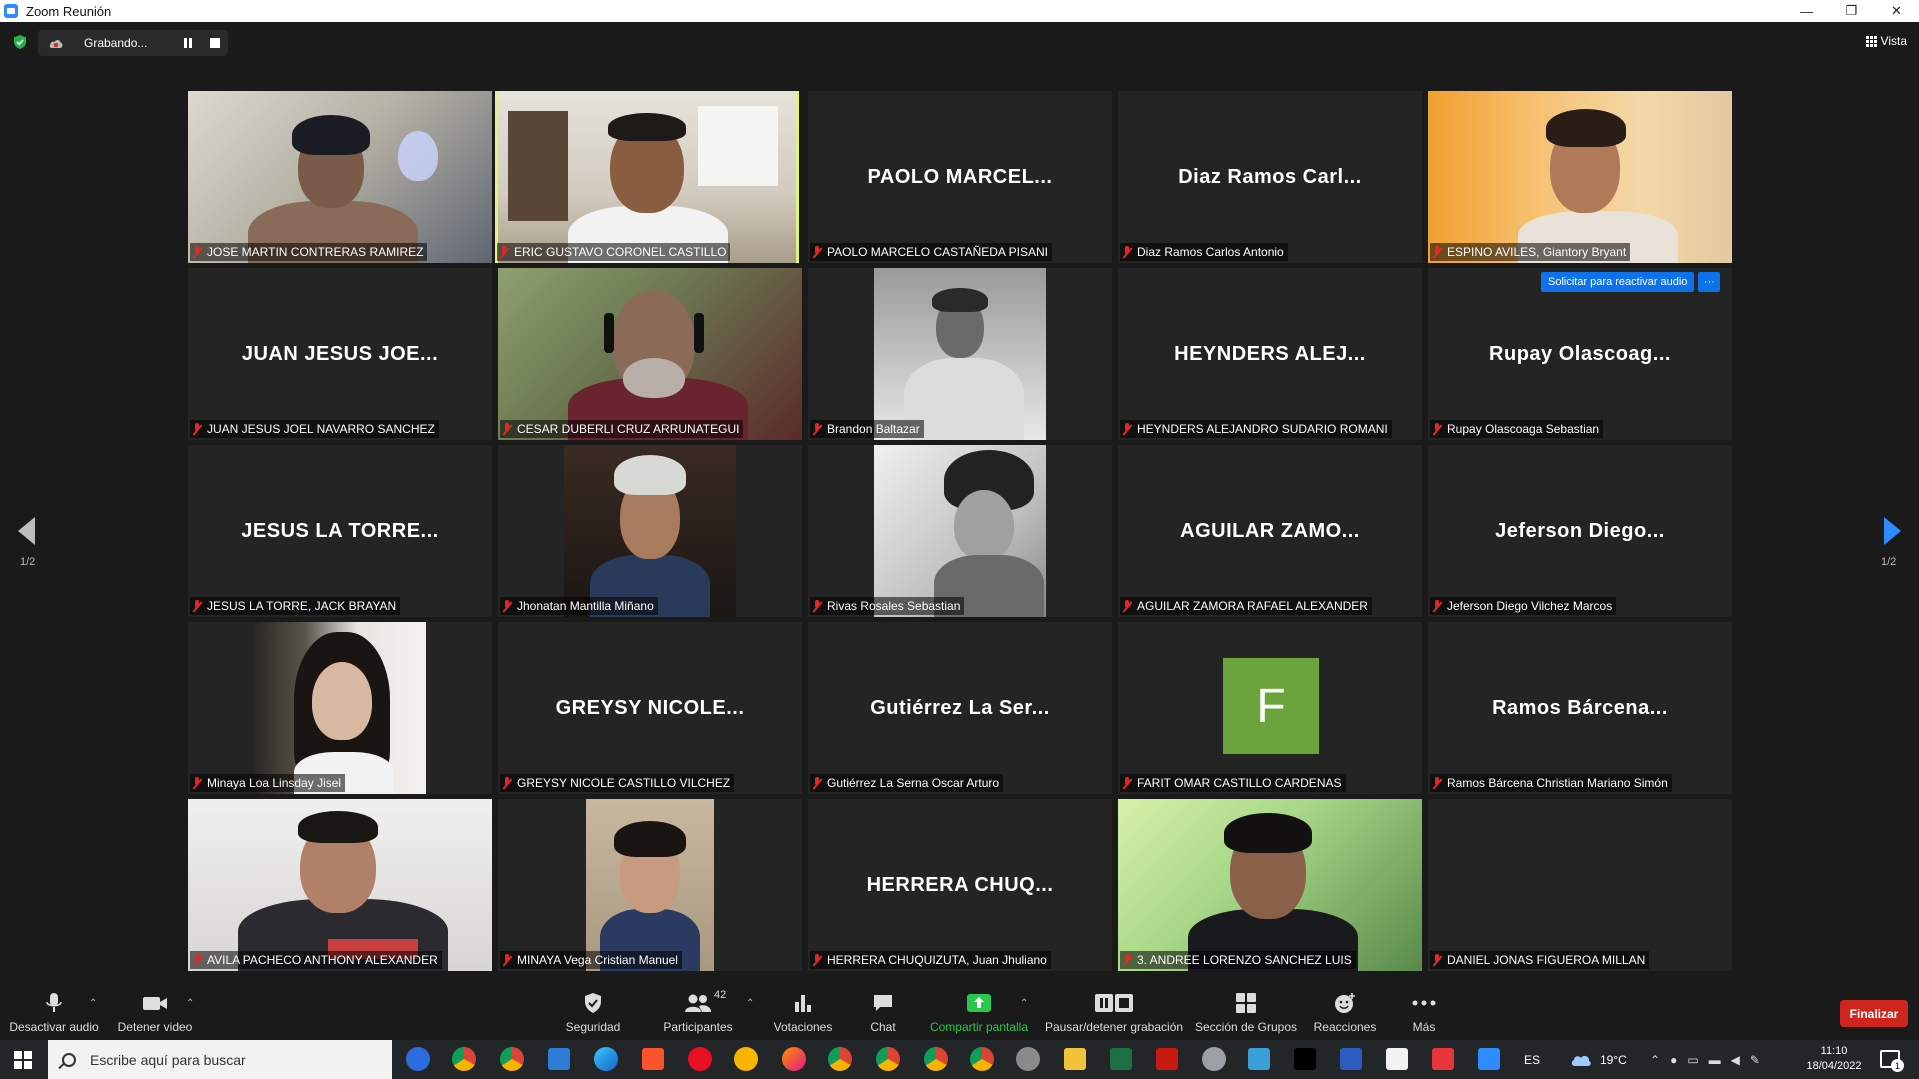  I want to click on view-button: Vista, so click(1886, 41).